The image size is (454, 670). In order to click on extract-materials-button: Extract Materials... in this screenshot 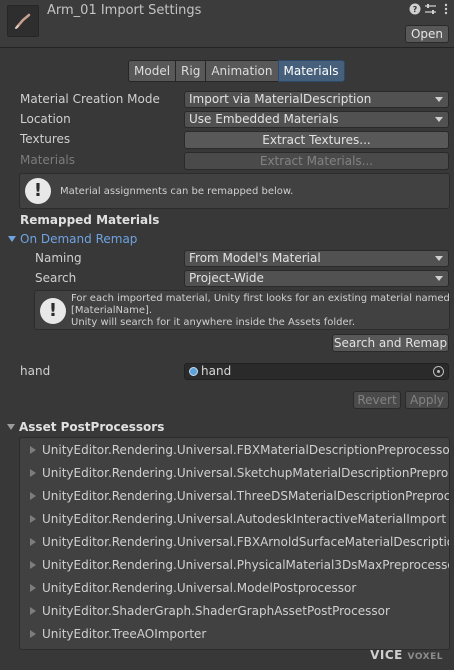, I will do `click(316, 161)`.